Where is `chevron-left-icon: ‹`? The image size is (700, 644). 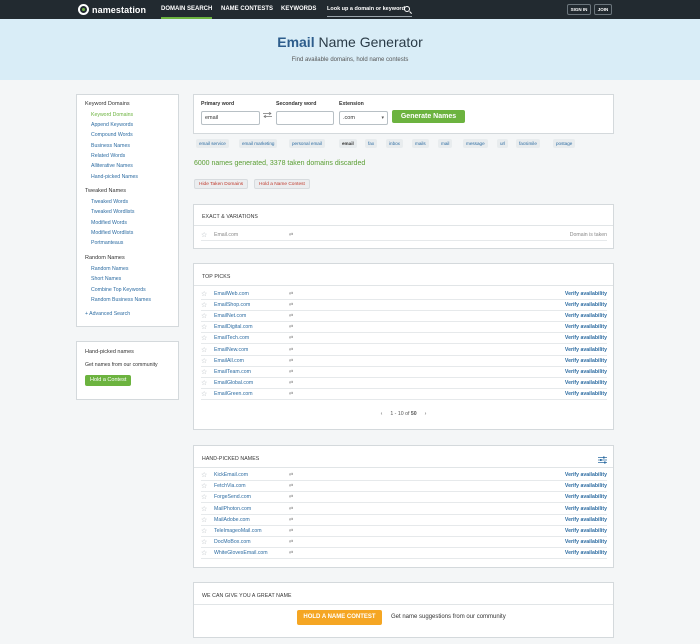
chevron-left-icon: ‹ is located at coordinates (382, 414).